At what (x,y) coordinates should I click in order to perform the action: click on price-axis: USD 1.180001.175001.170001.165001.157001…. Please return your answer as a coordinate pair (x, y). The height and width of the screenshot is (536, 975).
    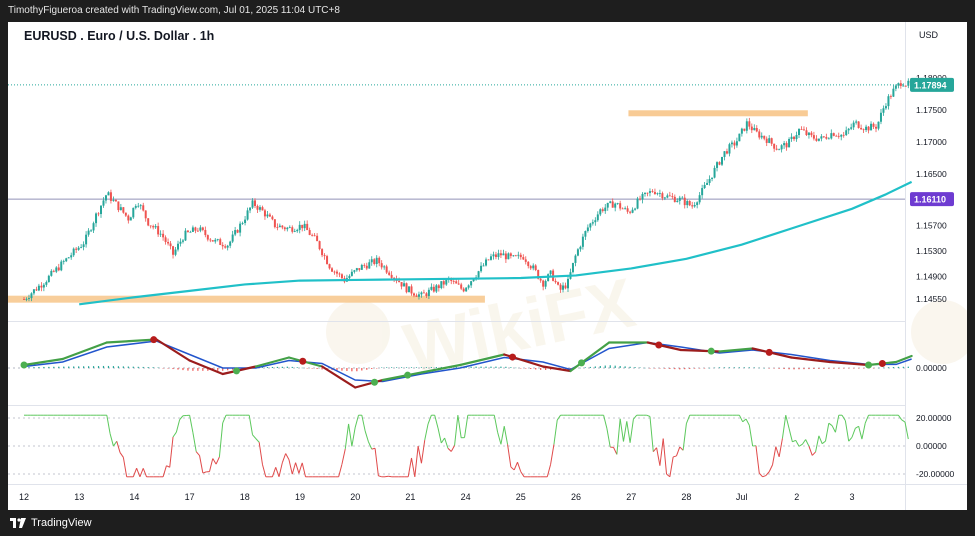
    Looking at the image, I should click on (932, 167).